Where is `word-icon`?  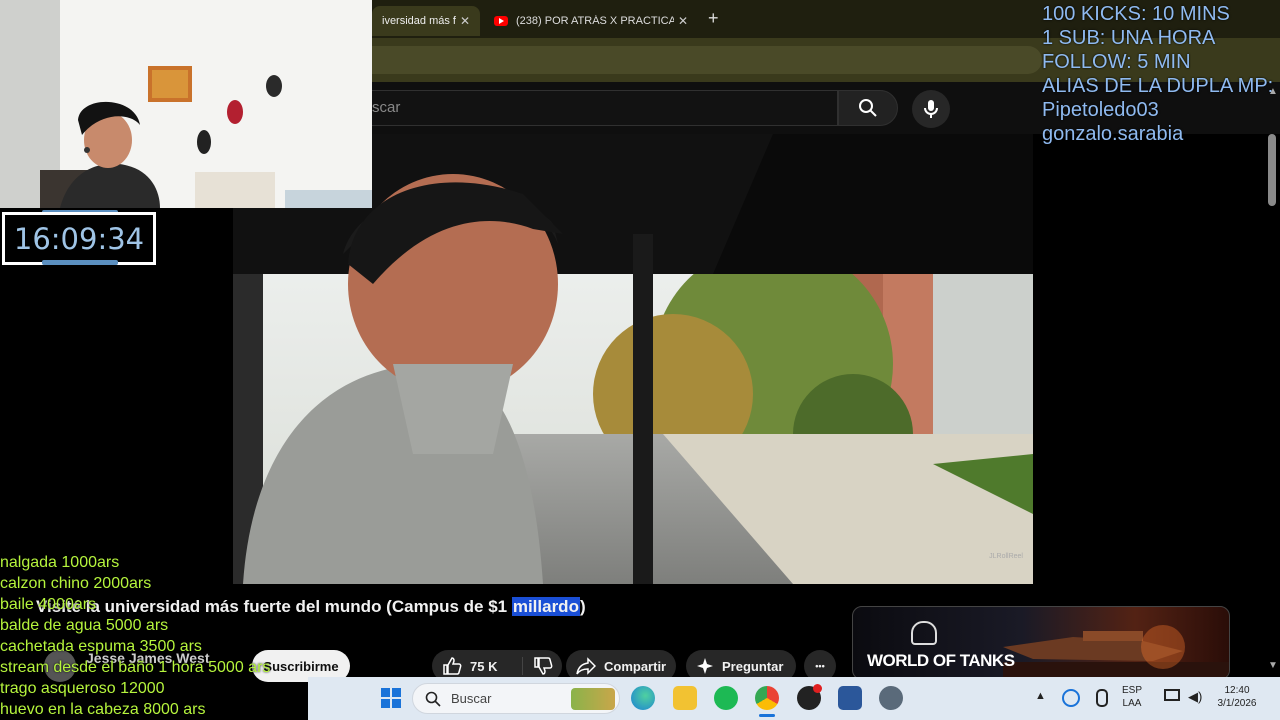
word-icon is located at coordinates (850, 698).